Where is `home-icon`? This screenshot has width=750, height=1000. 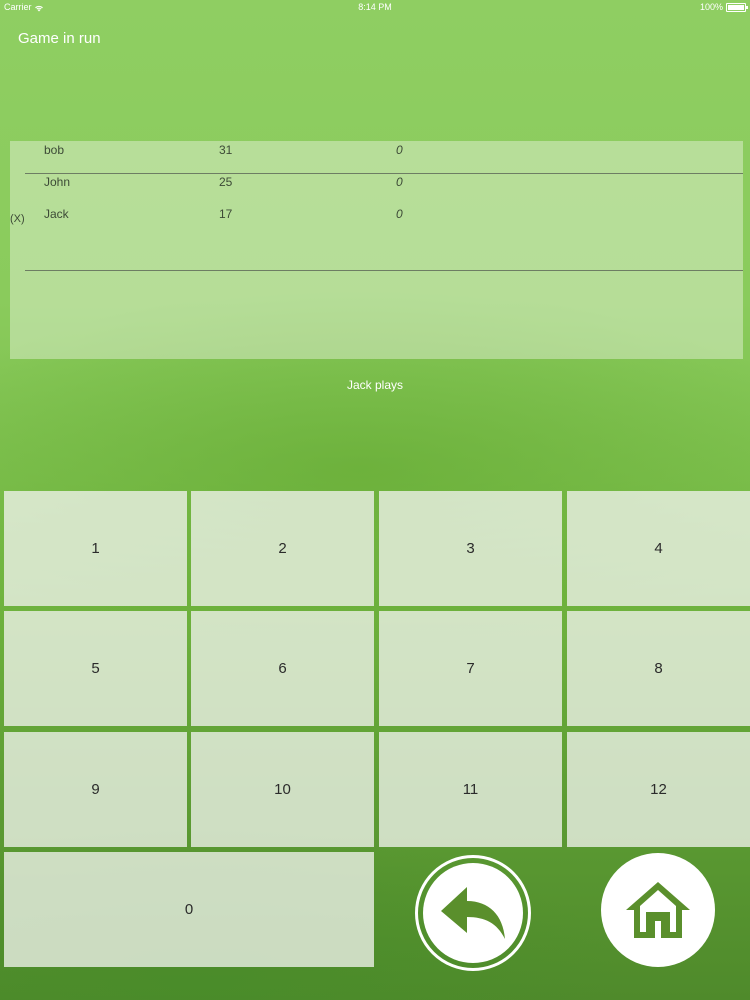 home-icon is located at coordinates (658, 910).